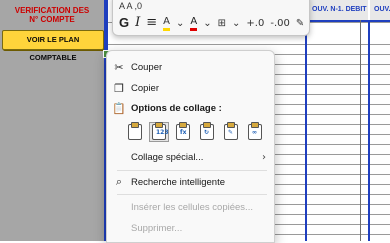  I want to click on column-header-ouv-label: OUV., so click(382, 9).